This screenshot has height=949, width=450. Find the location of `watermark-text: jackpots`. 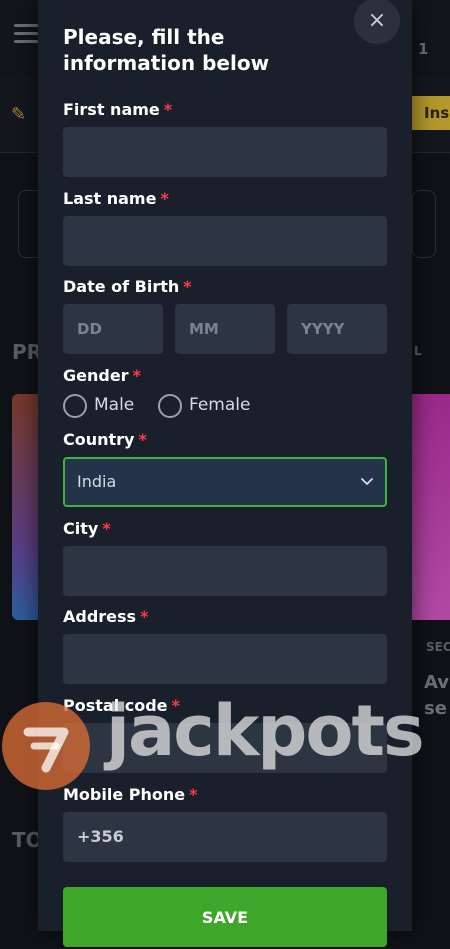

watermark-text: jackpots is located at coordinates (265, 731).